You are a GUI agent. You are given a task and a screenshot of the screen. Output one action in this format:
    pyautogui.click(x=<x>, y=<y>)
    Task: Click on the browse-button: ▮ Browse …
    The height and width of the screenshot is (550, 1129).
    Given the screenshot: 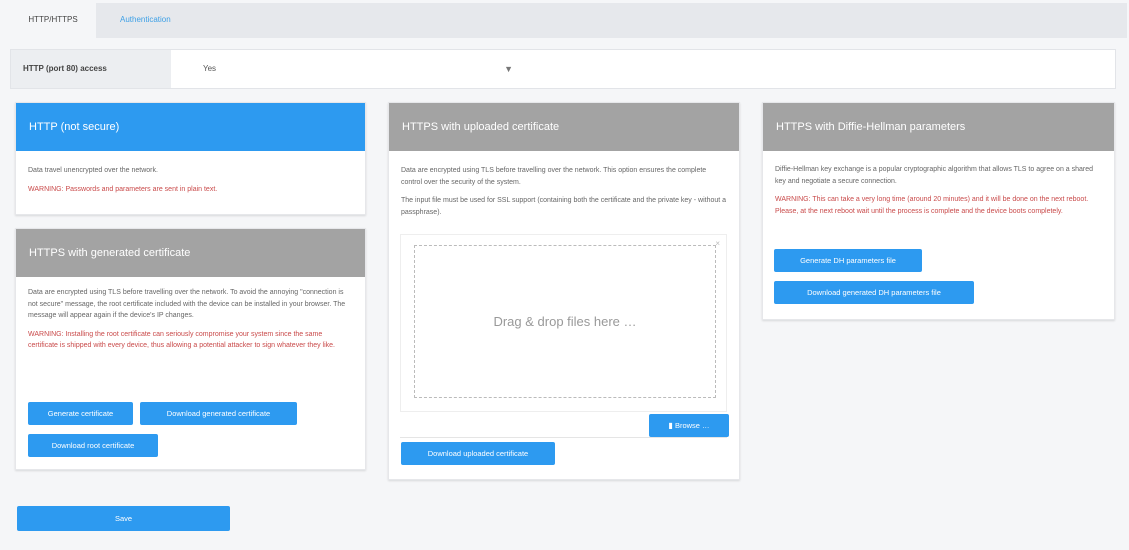 What is the action you would take?
    pyautogui.click(x=689, y=425)
    